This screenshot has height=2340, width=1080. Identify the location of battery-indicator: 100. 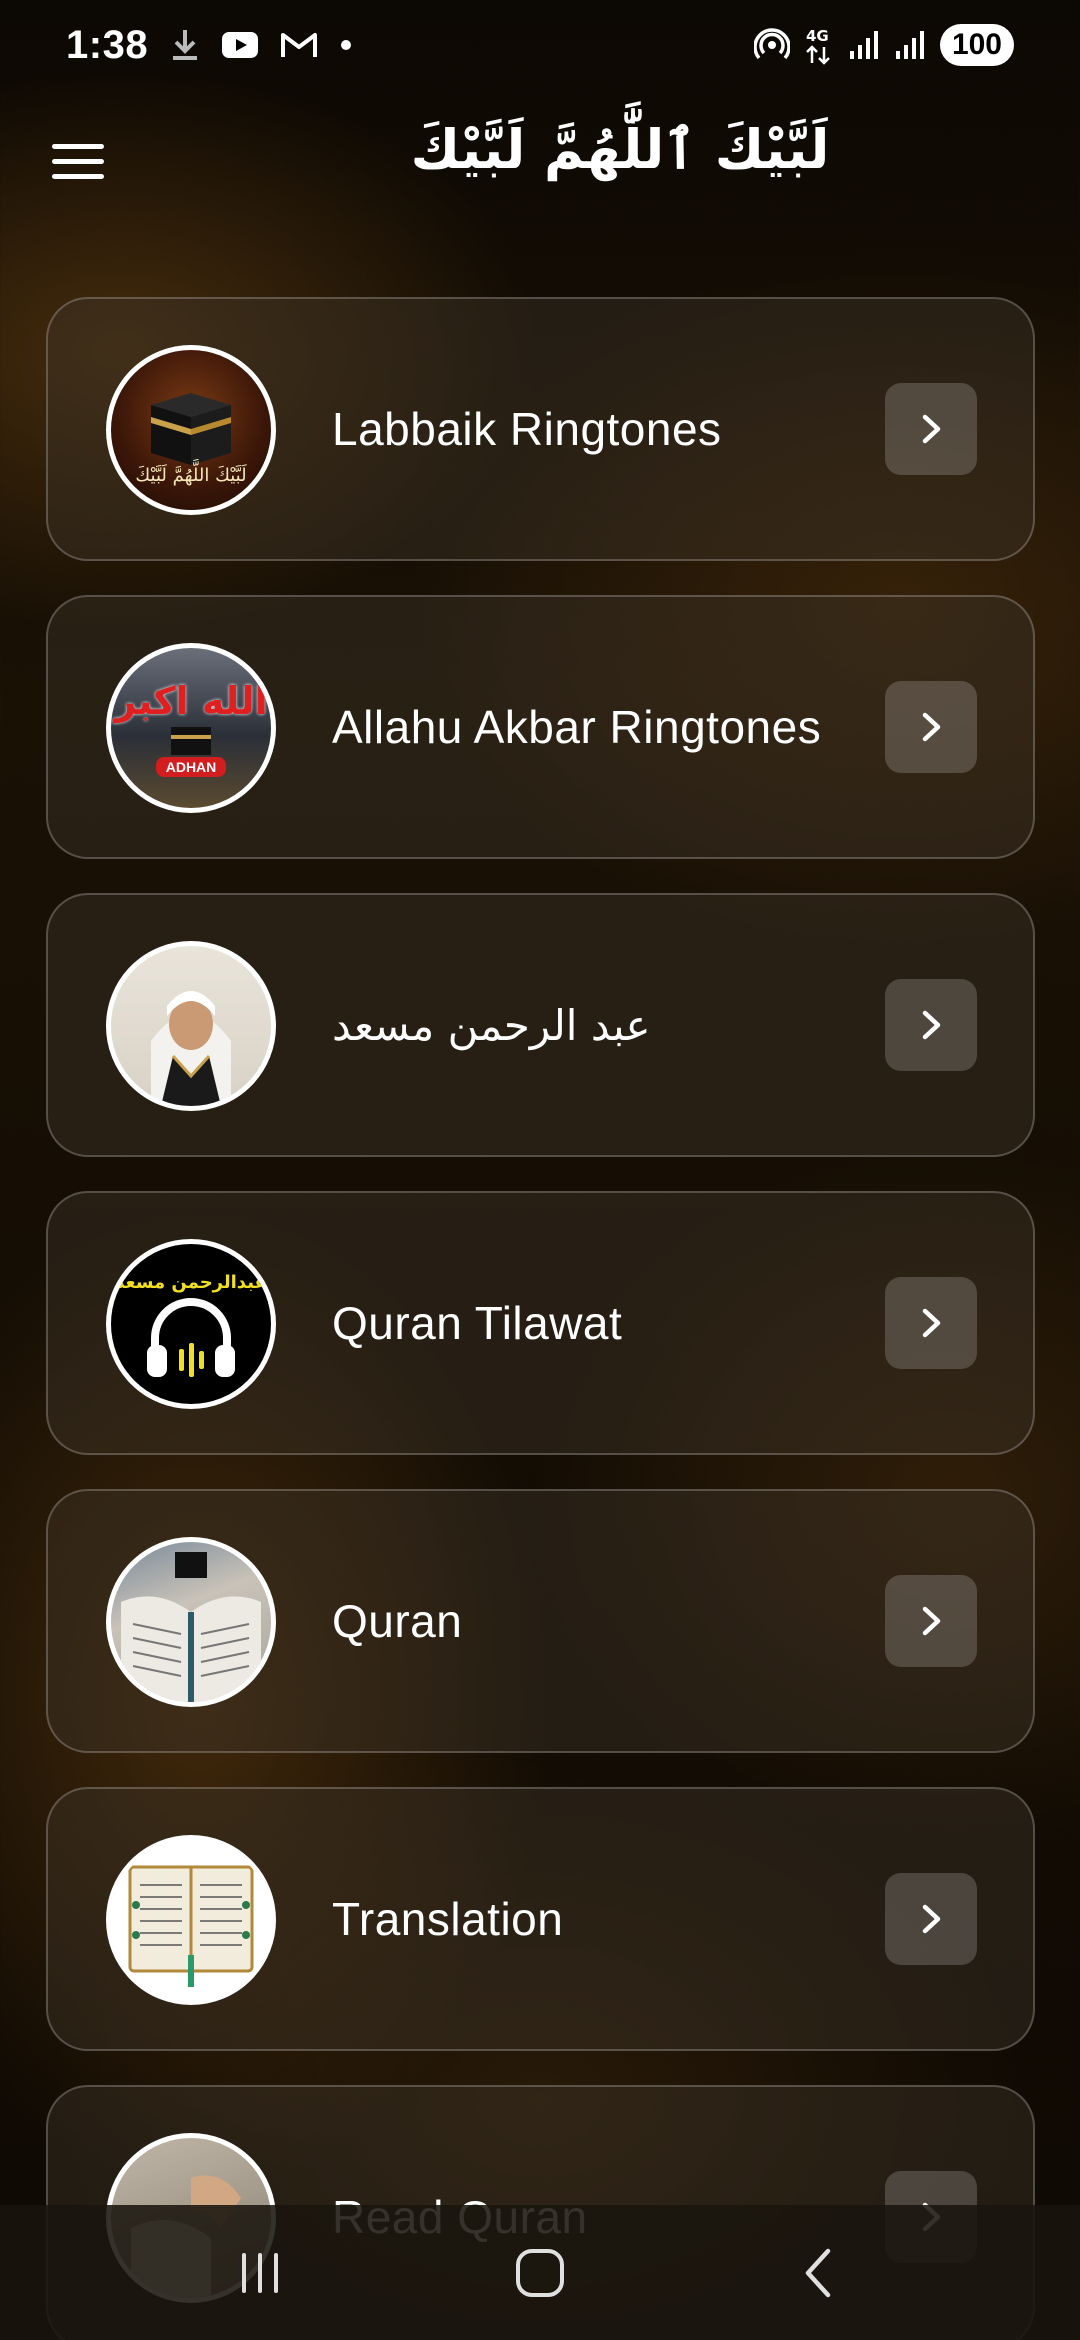
(976, 45).